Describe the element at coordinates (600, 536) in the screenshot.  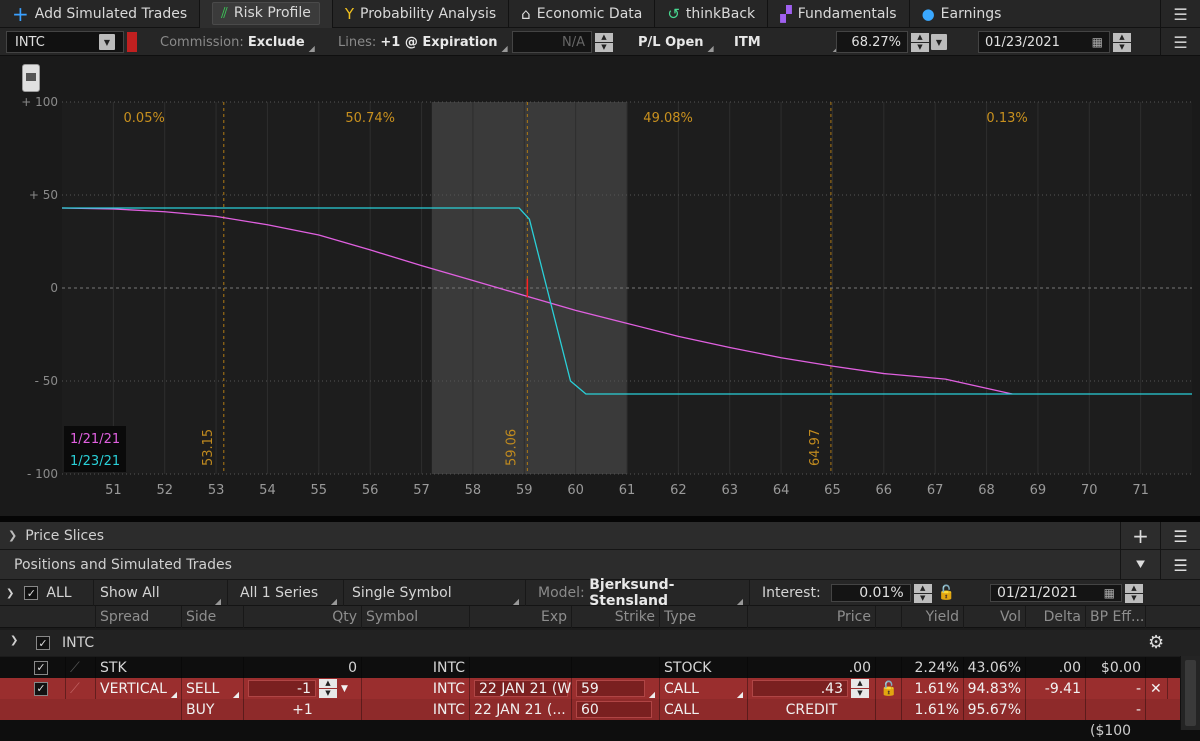
I see `price-slices-header: ❯ Price Slices + ☰` at that location.